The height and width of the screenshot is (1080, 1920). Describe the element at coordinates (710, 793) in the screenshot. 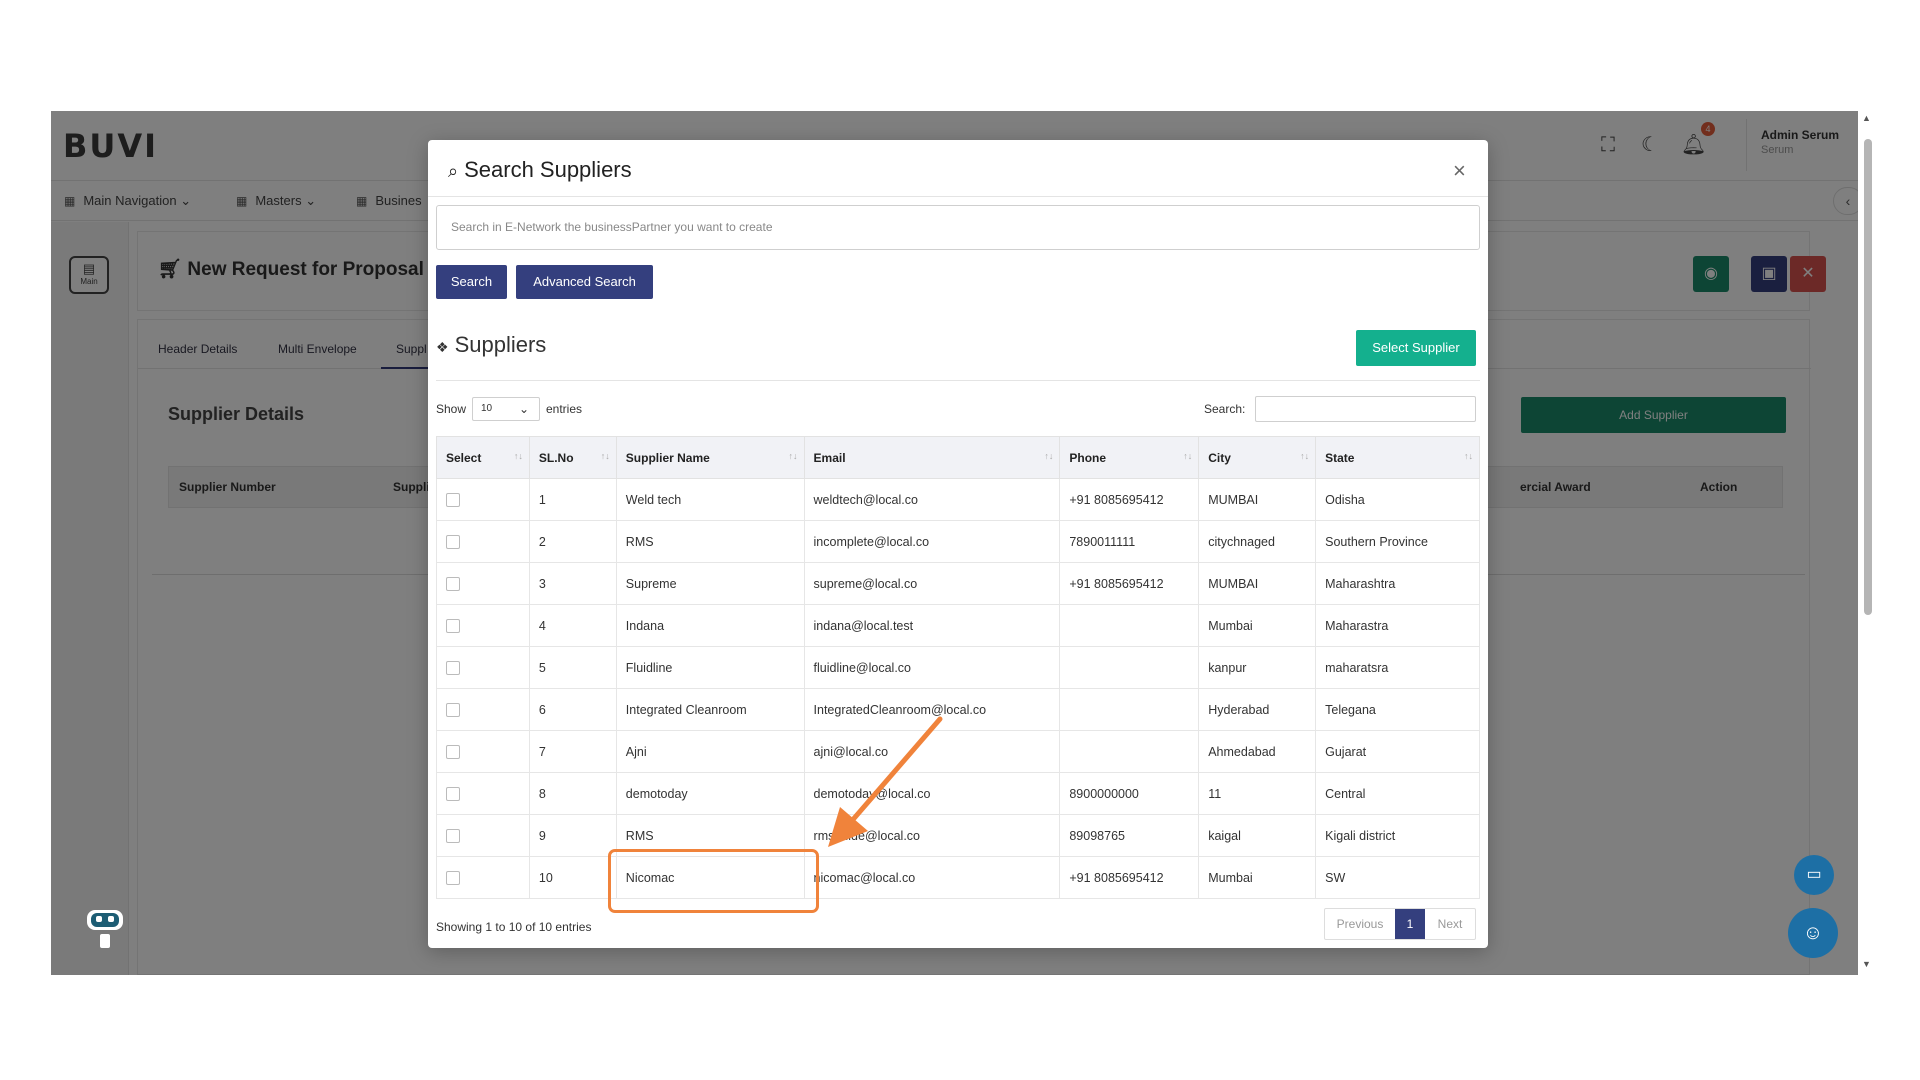

I see `cell-supplier-name: demotoday` at that location.